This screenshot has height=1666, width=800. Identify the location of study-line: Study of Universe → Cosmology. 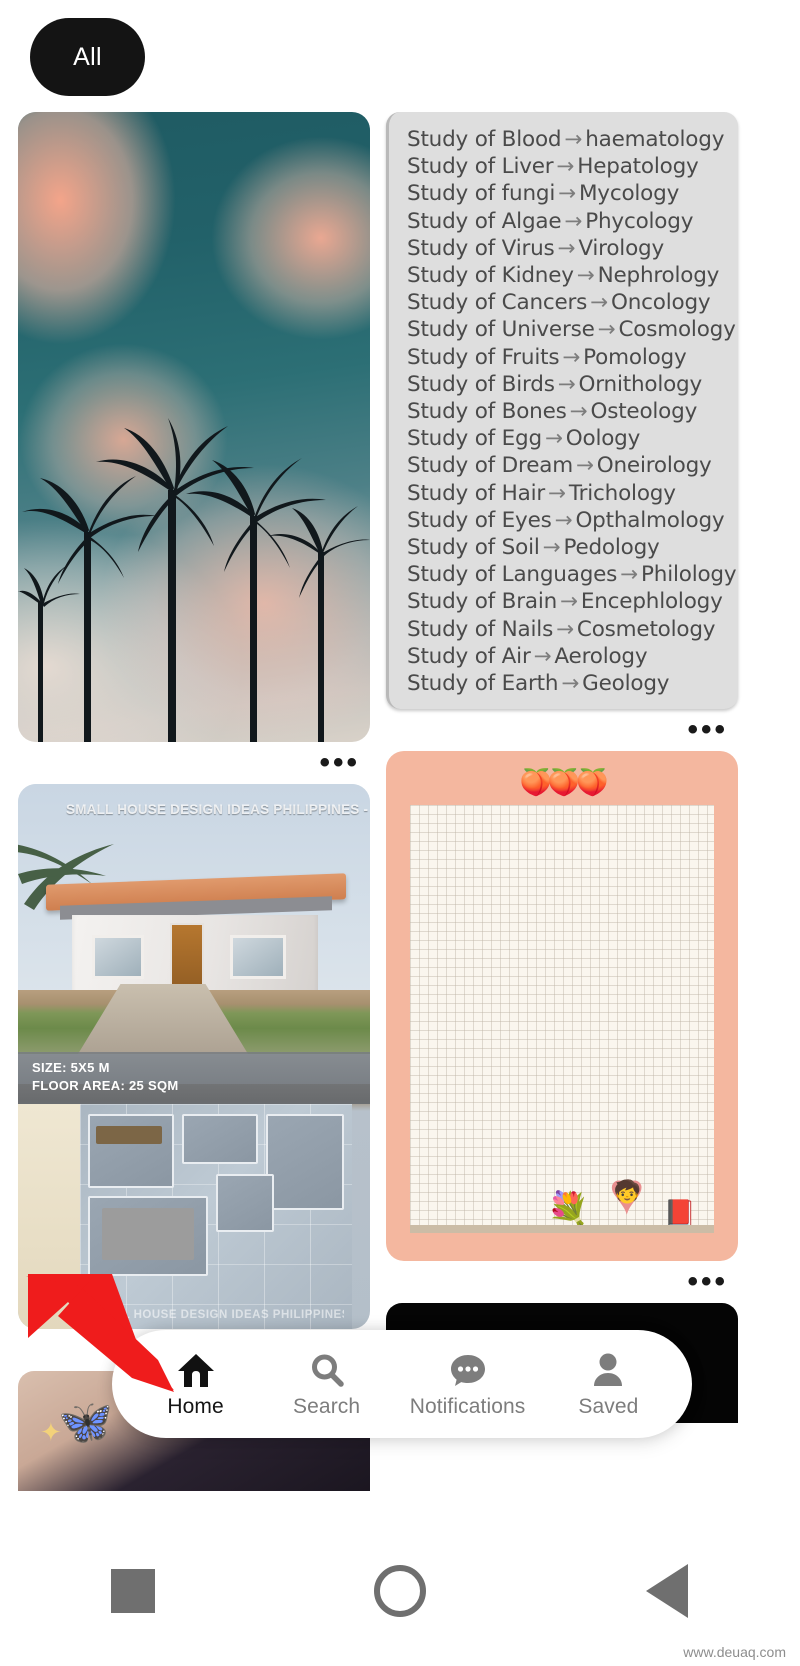
(571, 329).